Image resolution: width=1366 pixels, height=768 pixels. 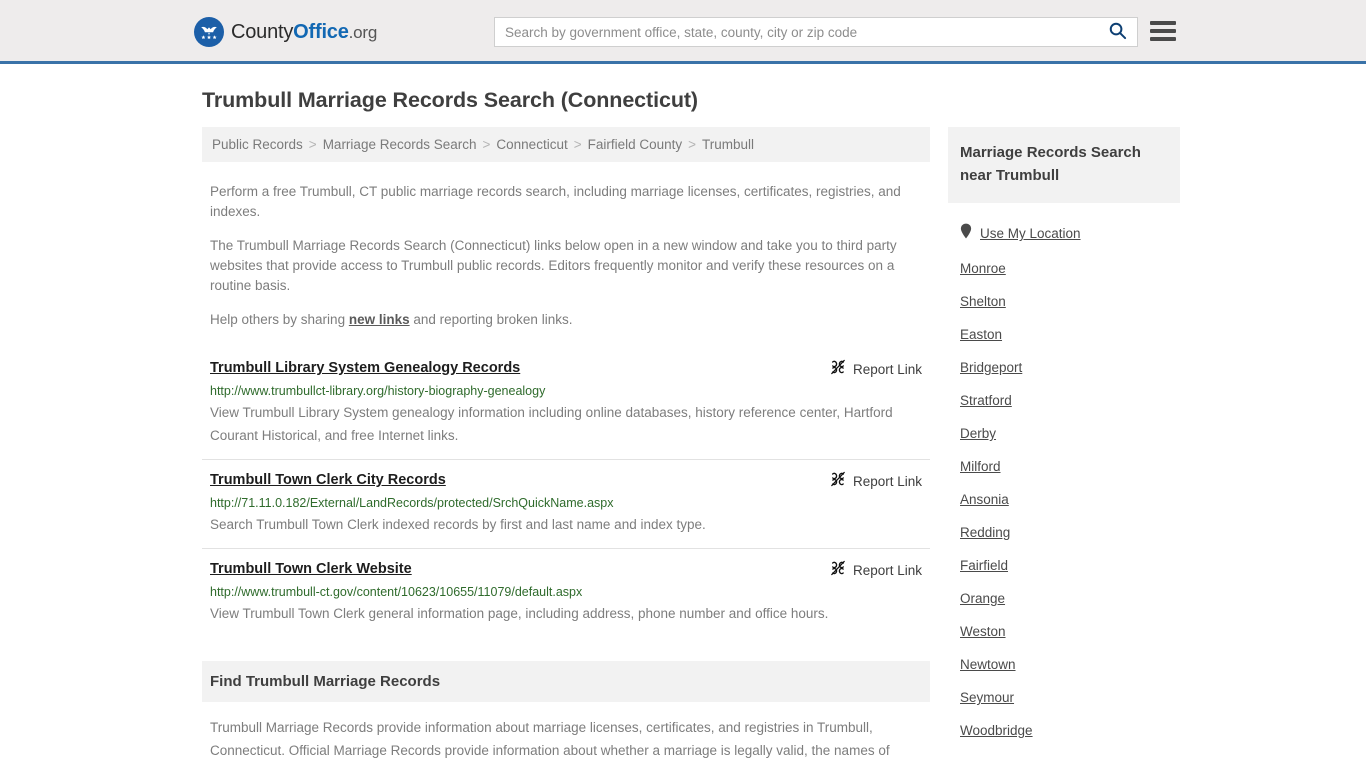 I want to click on search-icon, so click(x=1117, y=32).